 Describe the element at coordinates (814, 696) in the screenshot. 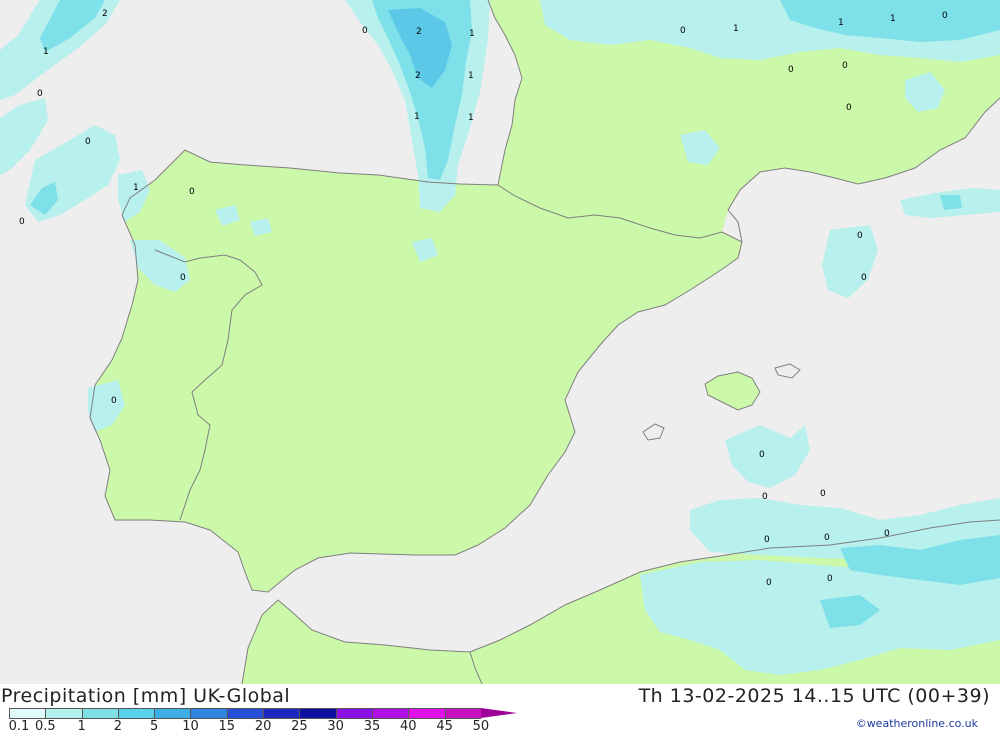

I see `valid-time: Th 13-02-2025 14..15 UTC (00+39)` at that location.